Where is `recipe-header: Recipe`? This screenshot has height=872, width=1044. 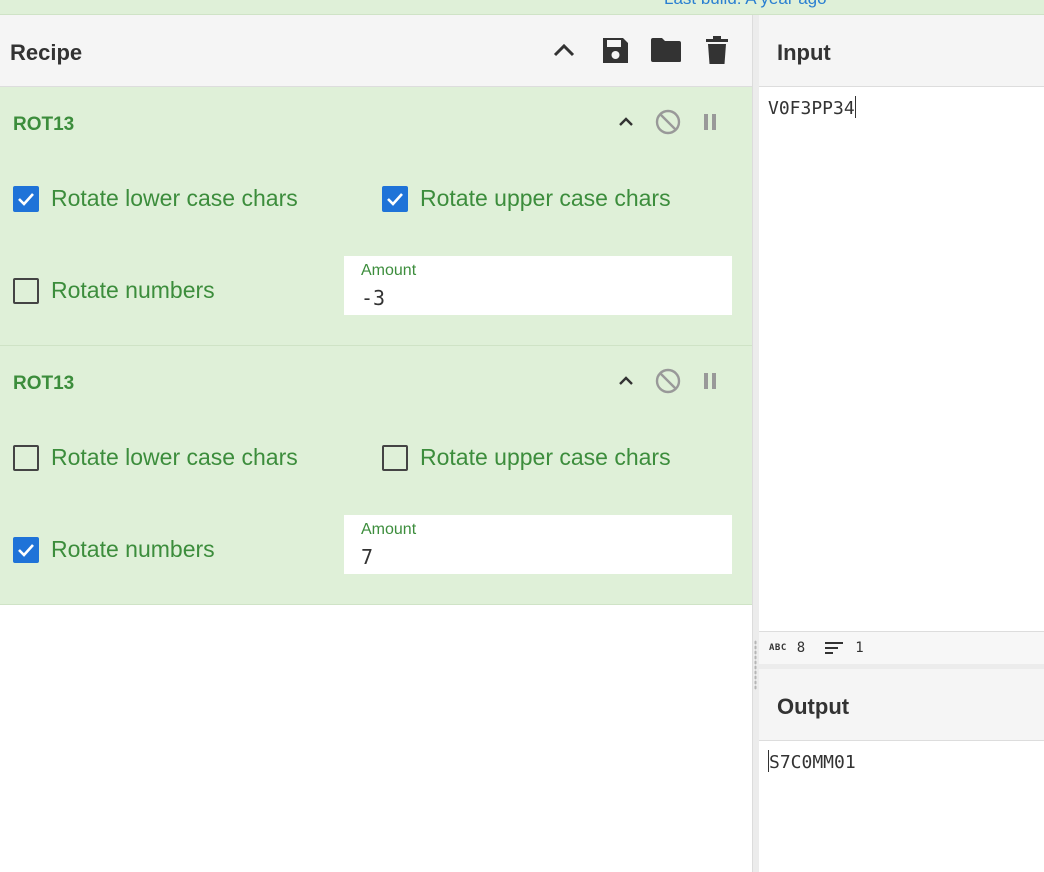 recipe-header: Recipe is located at coordinates (376, 51).